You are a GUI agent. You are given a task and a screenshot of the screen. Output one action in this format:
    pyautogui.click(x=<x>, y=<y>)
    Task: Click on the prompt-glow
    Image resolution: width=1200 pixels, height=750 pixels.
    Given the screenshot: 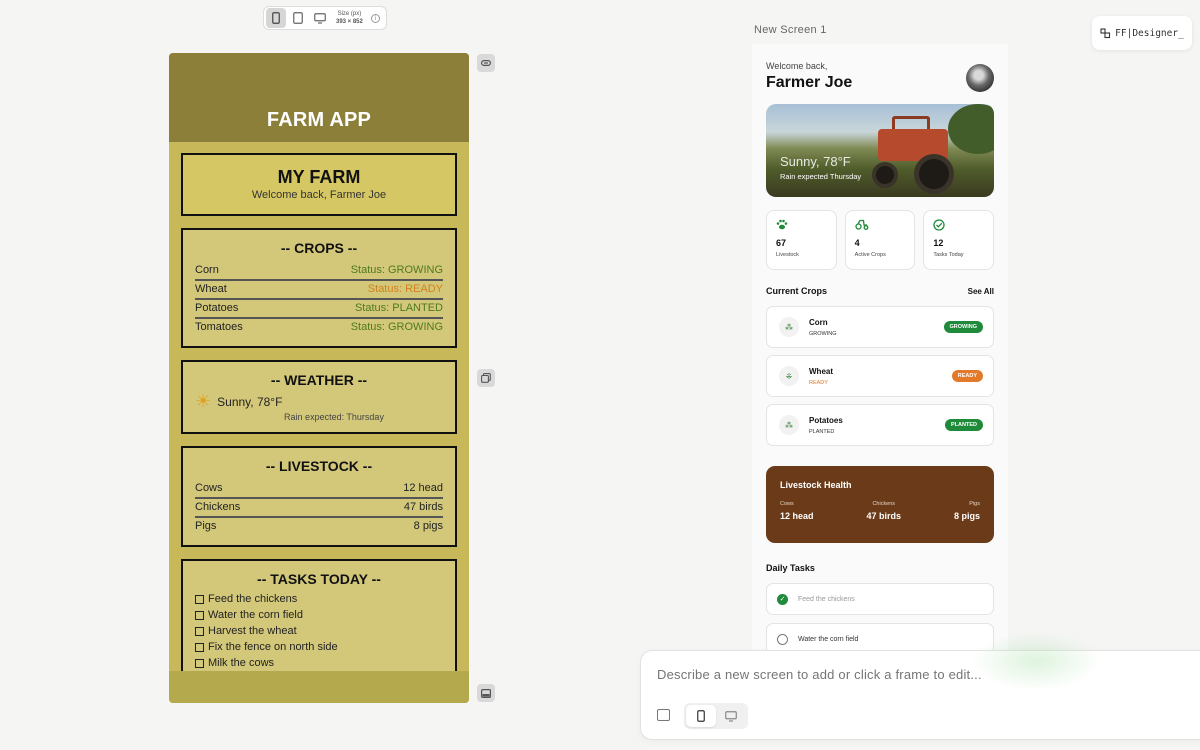 What is the action you would take?
    pyautogui.click(x=1036, y=661)
    